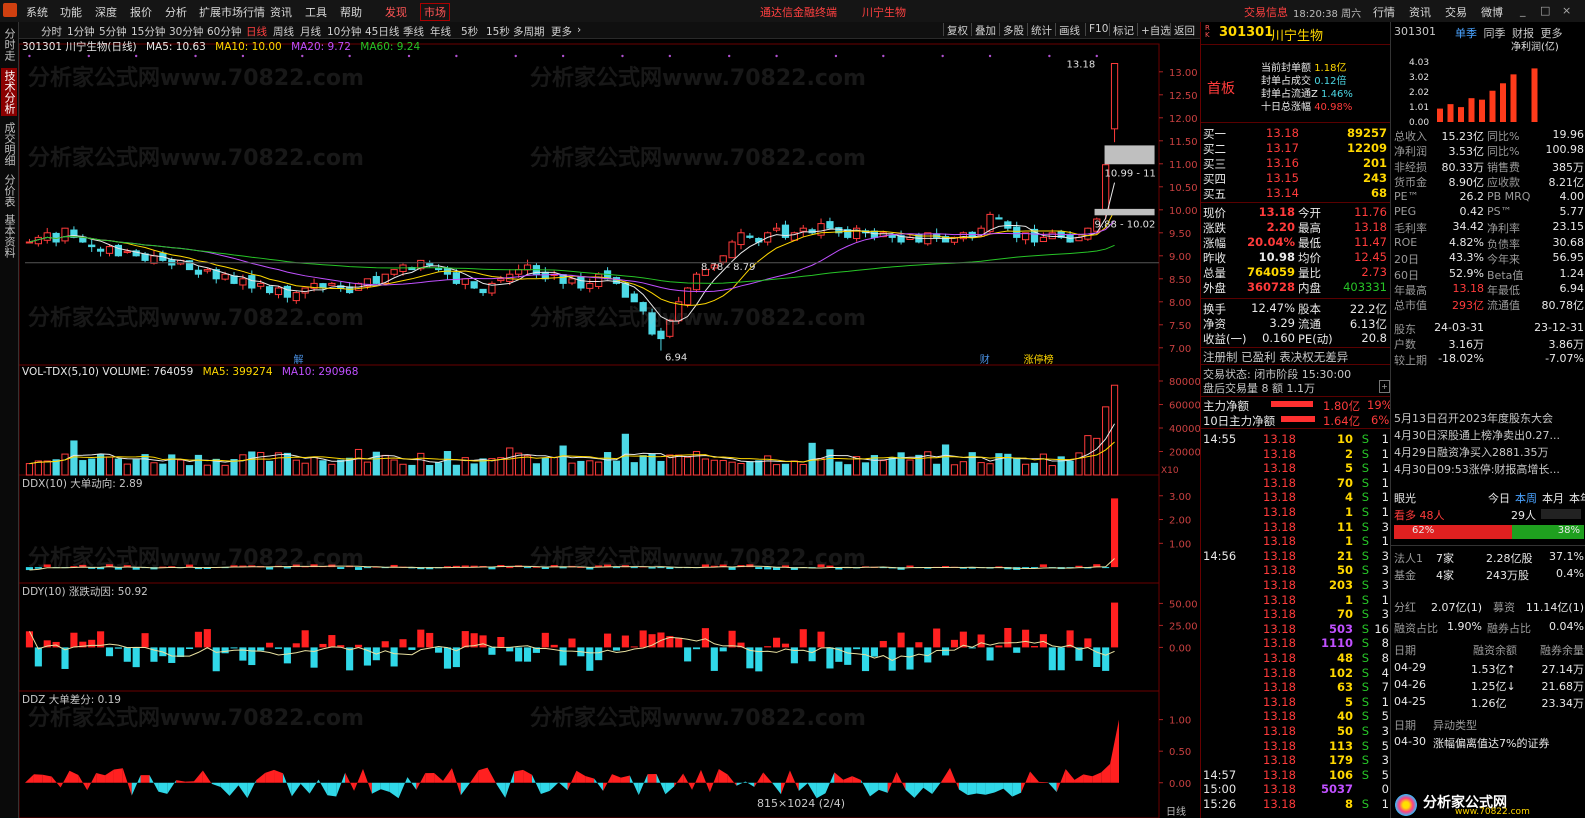  Describe the element at coordinates (1039, 30) in the screenshot. I see `stats-button: 统计` at that location.